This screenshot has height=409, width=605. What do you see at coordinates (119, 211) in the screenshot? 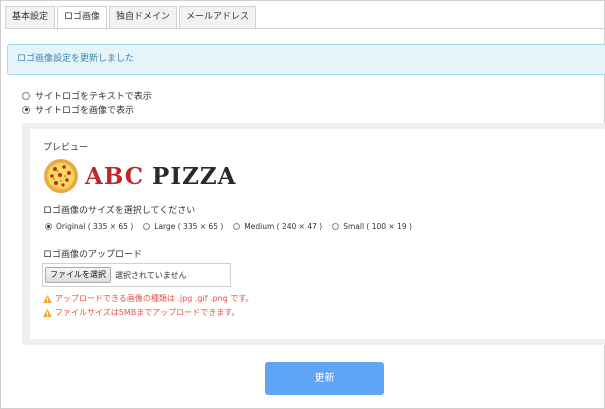
I see `size-heading: ロゴ画像のサイズを選択してください` at bounding box center [119, 211].